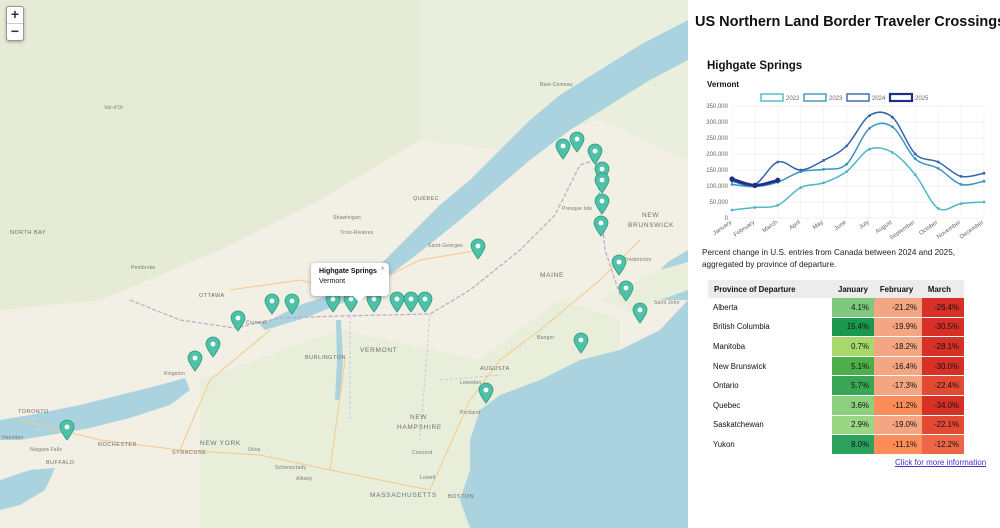 The image size is (1000, 528). I want to click on x-tick-label: March, so click(770, 227).